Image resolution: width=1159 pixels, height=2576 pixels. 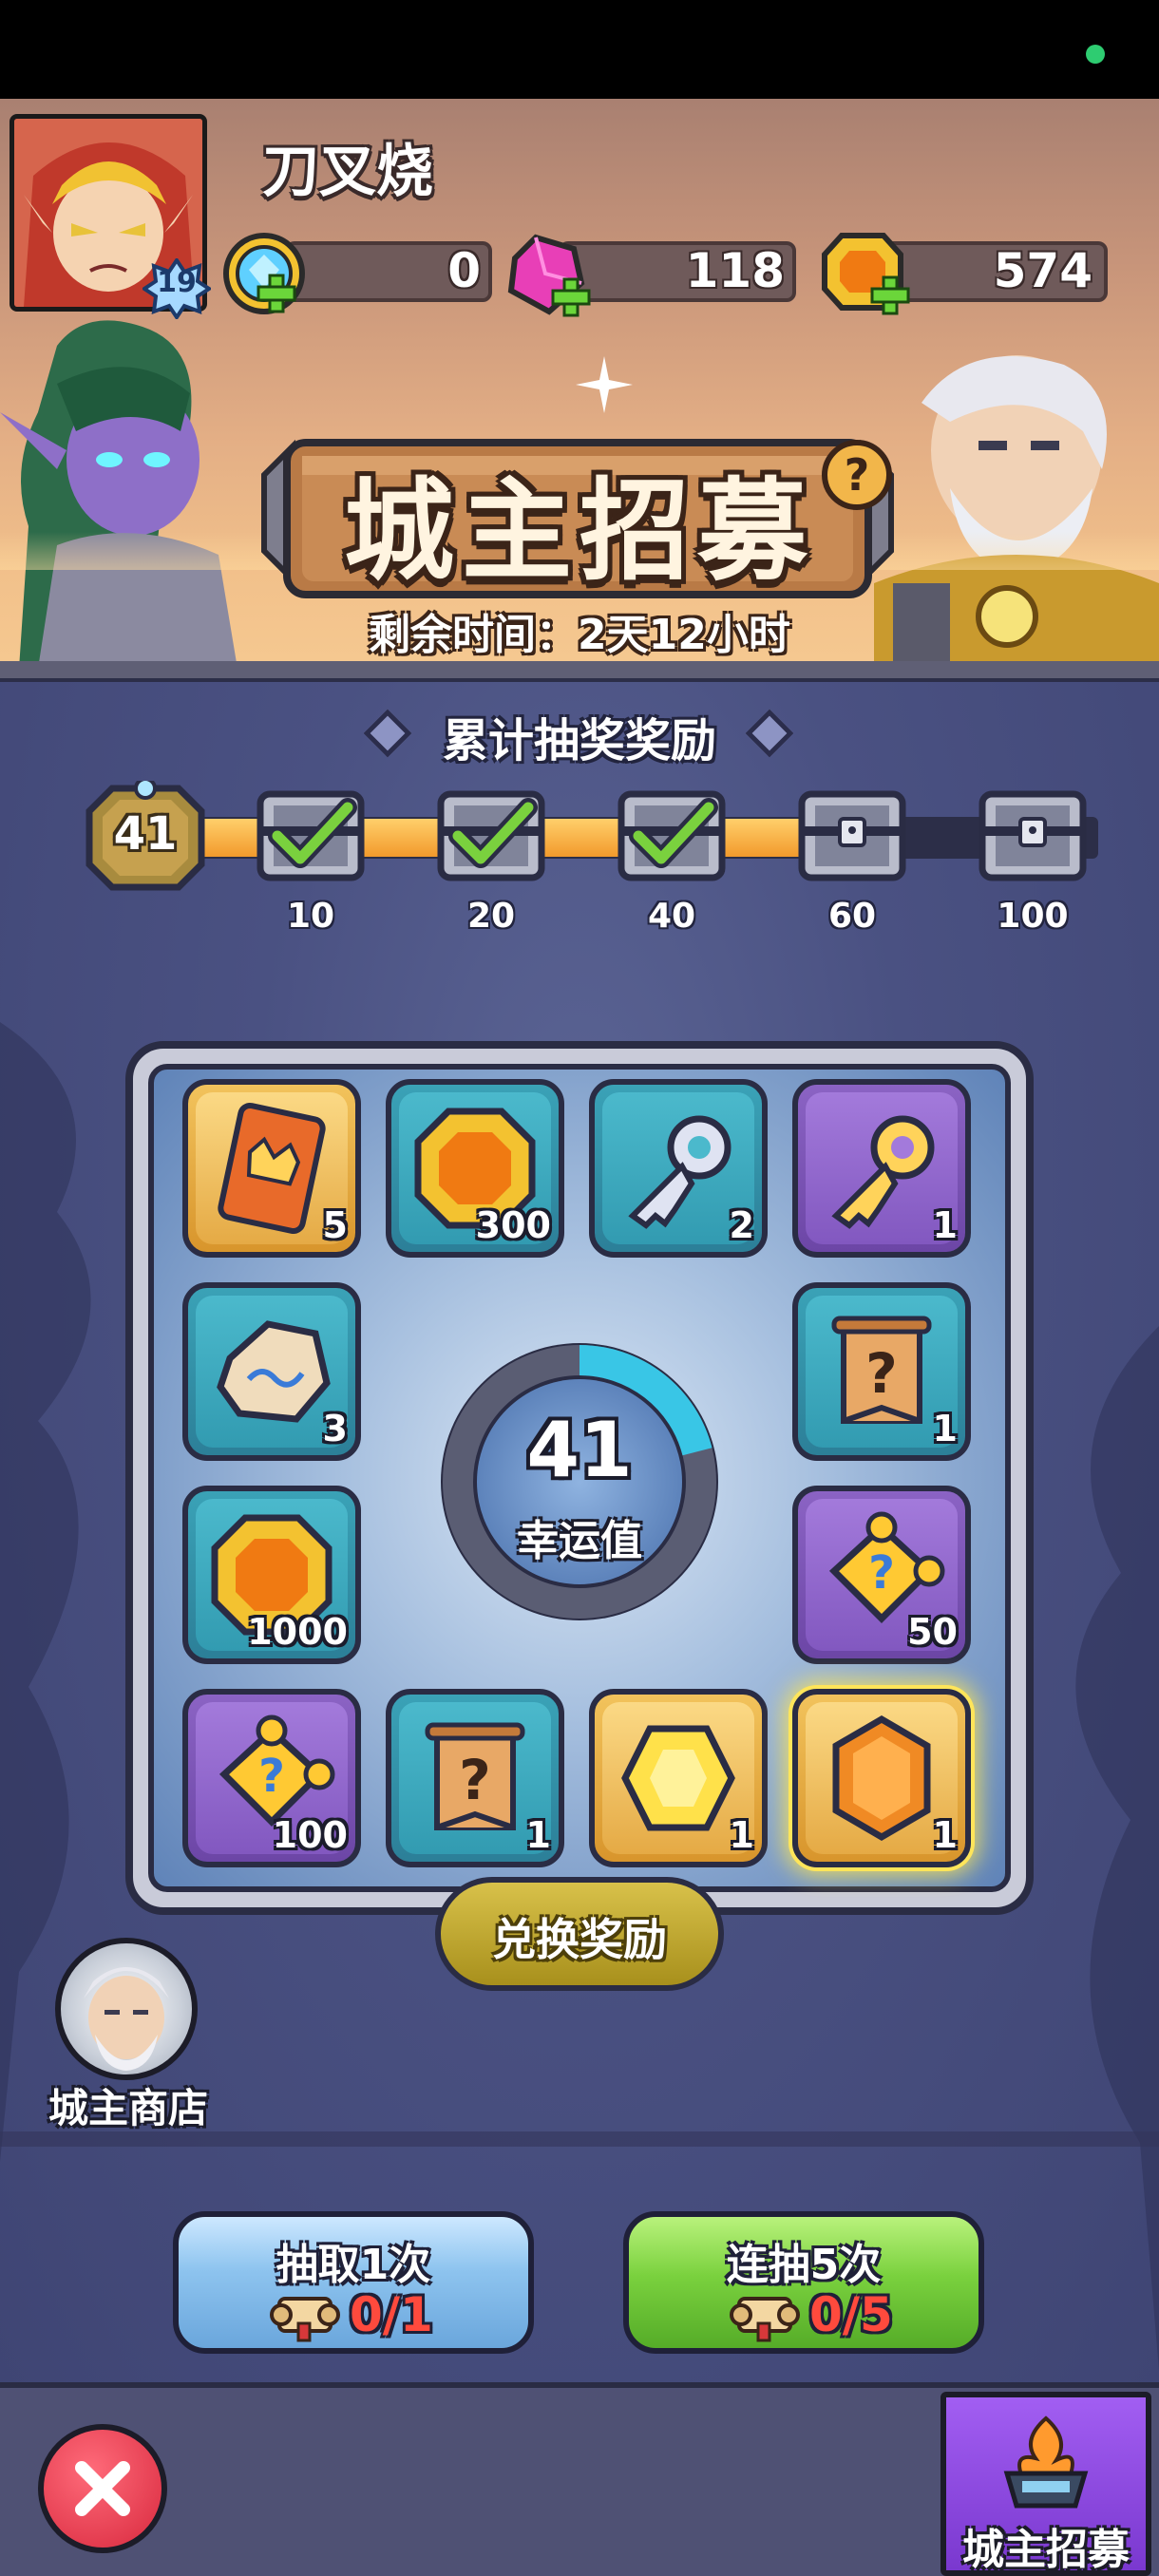 I want to click on close-icon, so click(x=102, y=2488).